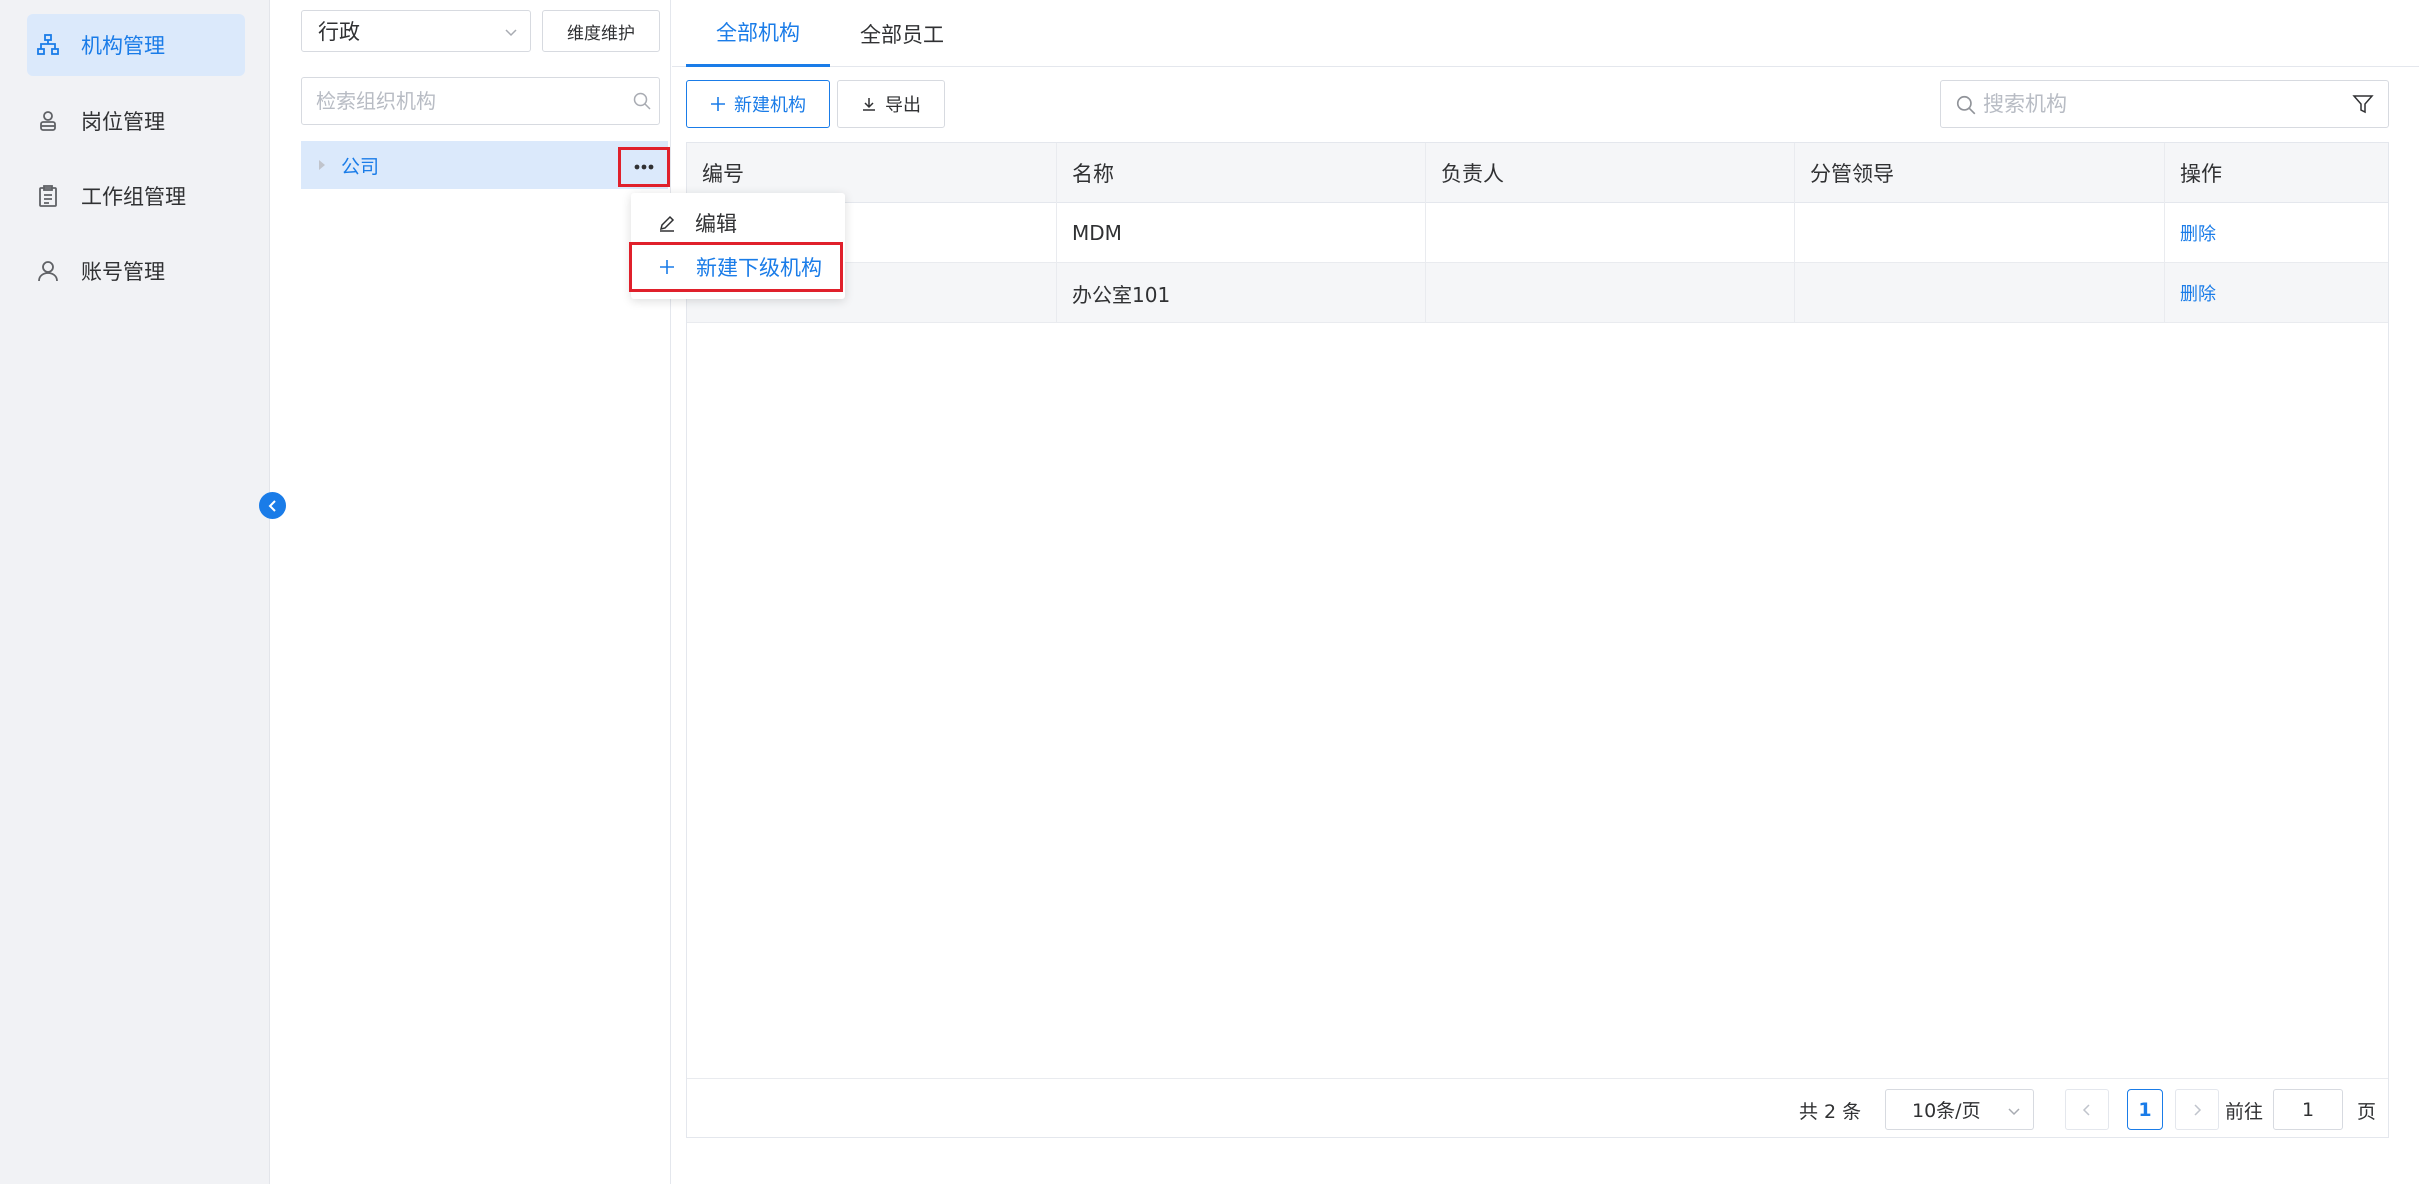  I want to click on sidebar-item-org-management: 机构管理, so click(136, 45).